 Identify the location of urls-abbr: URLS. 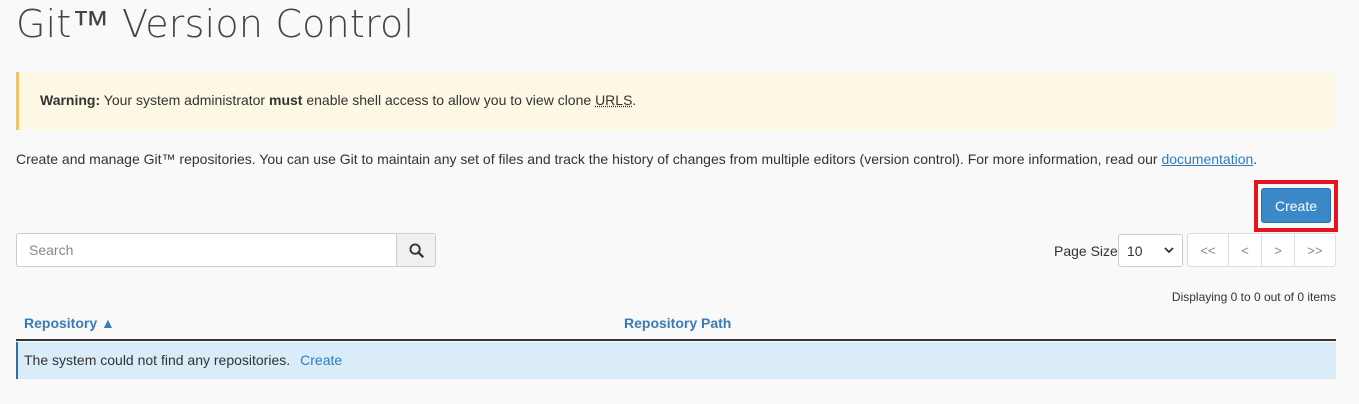
(614, 100).